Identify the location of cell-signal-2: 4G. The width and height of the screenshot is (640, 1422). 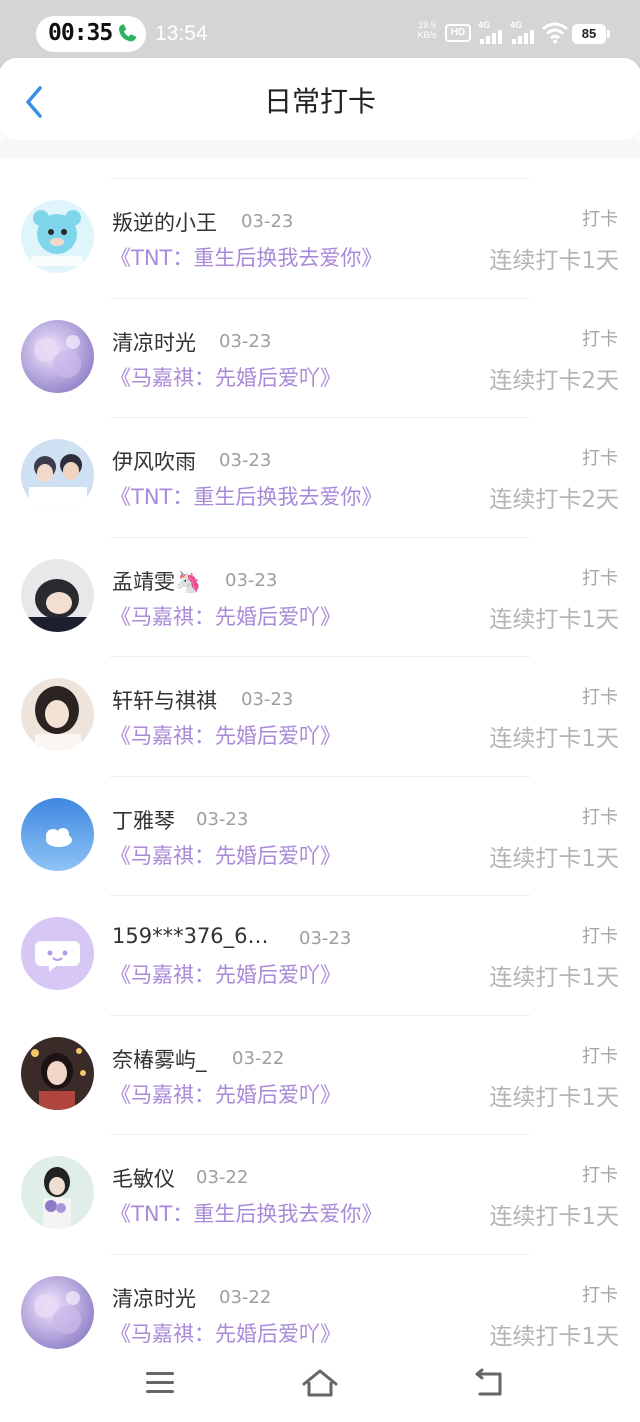
(525, 34).